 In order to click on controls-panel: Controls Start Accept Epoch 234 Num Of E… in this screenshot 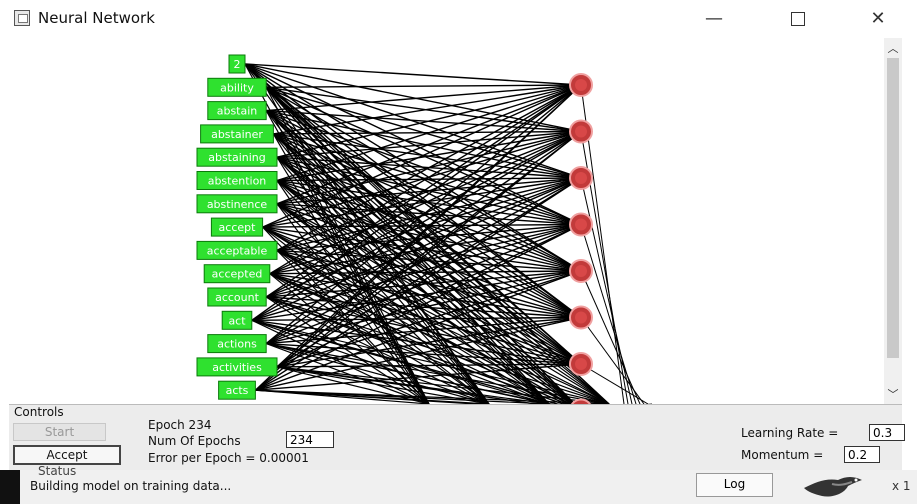, I will do `click(457, 437)`.